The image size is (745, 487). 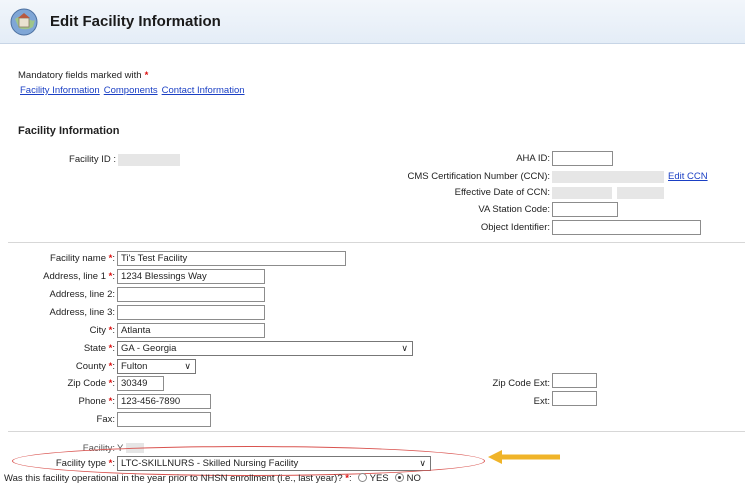 I want to click on address-line1-input: 1234 Blessings Way, so click(x=191, y=276).